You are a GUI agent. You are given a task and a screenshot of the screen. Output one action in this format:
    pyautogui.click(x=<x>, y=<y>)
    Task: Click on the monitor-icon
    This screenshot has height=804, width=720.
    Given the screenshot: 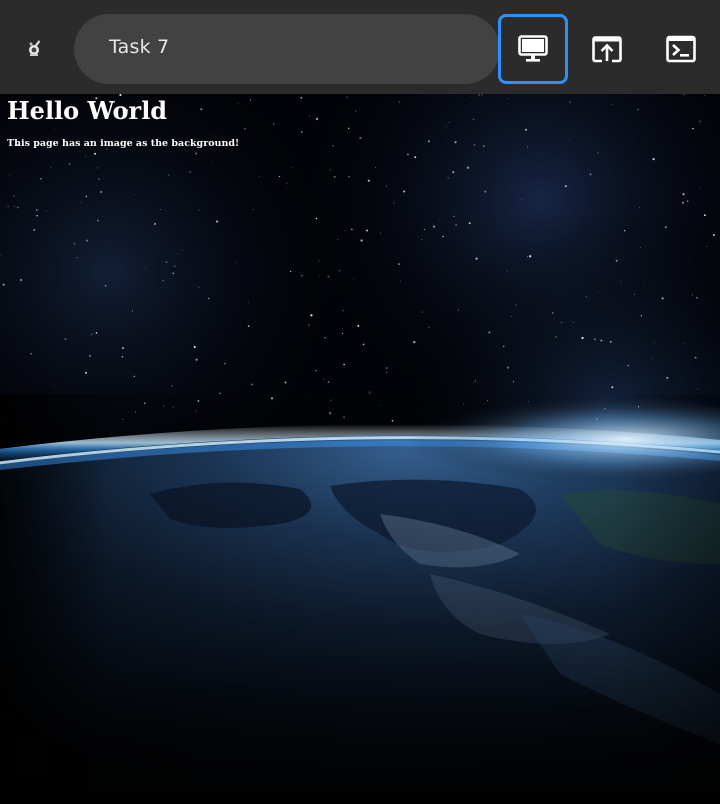 What is the action you would take?
    pyautogui.click(x=533, y=49)
    